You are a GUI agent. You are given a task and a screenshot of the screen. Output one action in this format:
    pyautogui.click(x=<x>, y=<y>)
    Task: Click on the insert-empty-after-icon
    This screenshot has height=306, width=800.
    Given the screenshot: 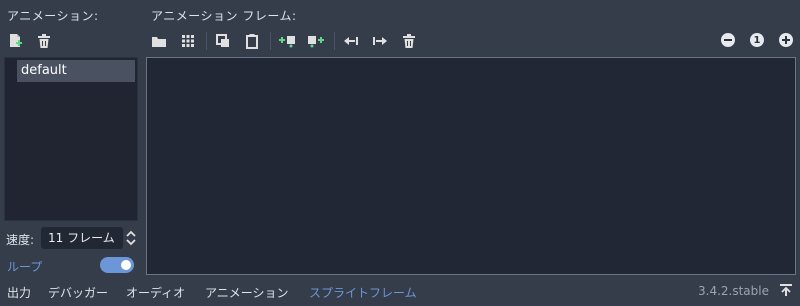 What is the action you would take?
    pyautogui.click(x=316, y=41)
    